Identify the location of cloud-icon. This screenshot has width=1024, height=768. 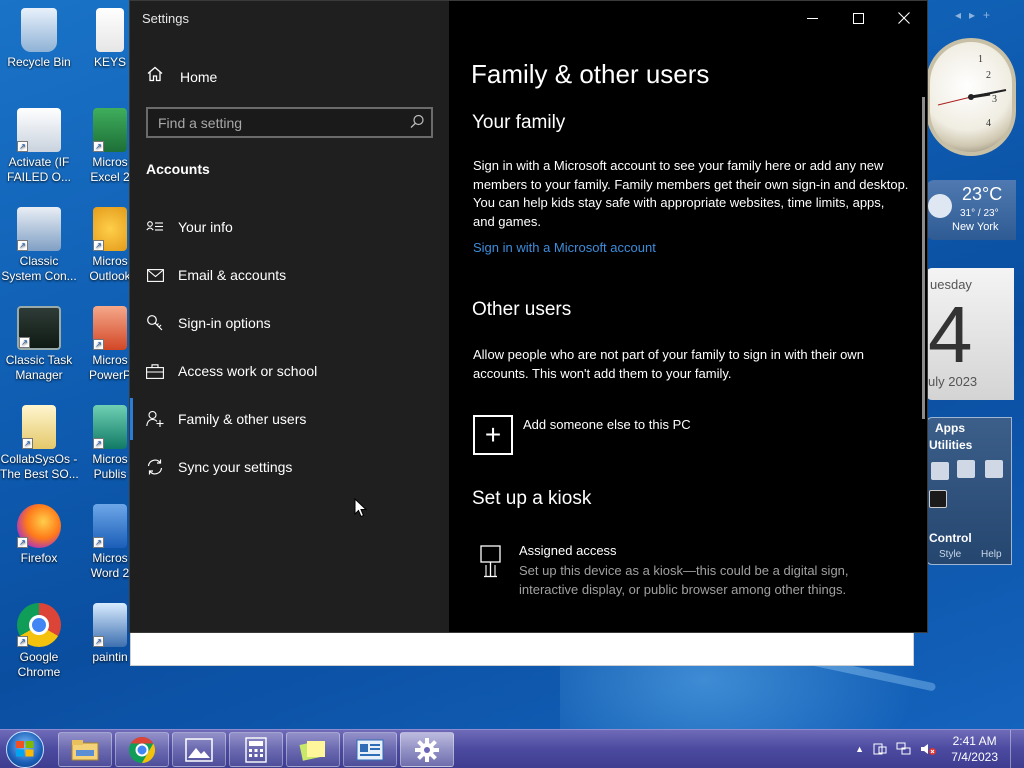
(940, 206).